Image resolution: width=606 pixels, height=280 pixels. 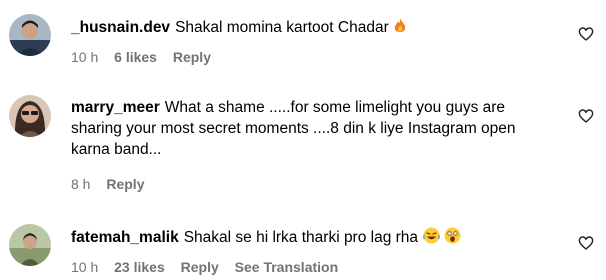 What do you see at coordinates (139, 267) in the screenshot?
I see `likes-count: 23 likes` at bounding box center [139, 267].